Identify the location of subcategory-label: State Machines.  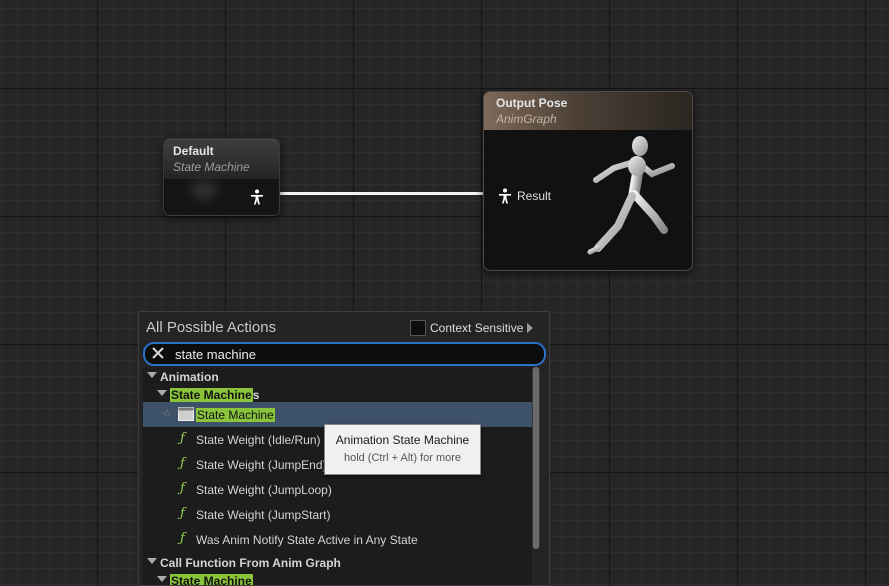
(214, 395).